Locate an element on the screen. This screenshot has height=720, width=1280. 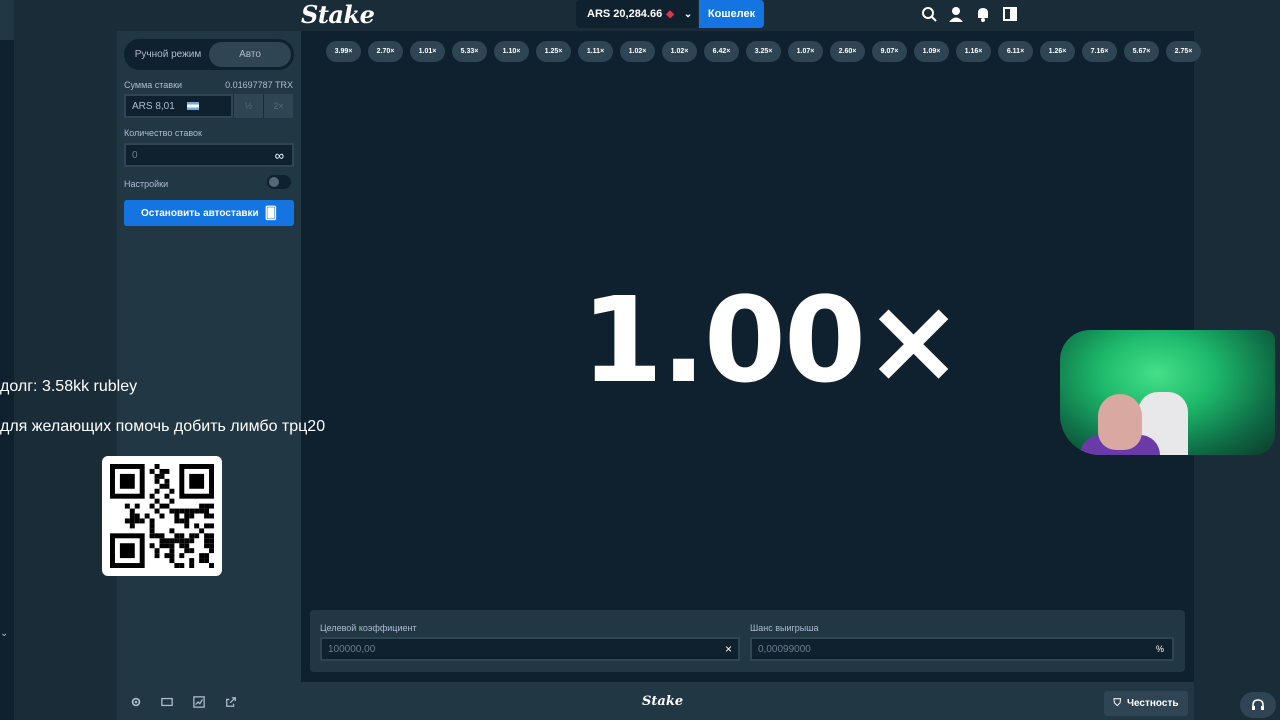
history-pill: 1.26× is located at coordinates (1057, 51).